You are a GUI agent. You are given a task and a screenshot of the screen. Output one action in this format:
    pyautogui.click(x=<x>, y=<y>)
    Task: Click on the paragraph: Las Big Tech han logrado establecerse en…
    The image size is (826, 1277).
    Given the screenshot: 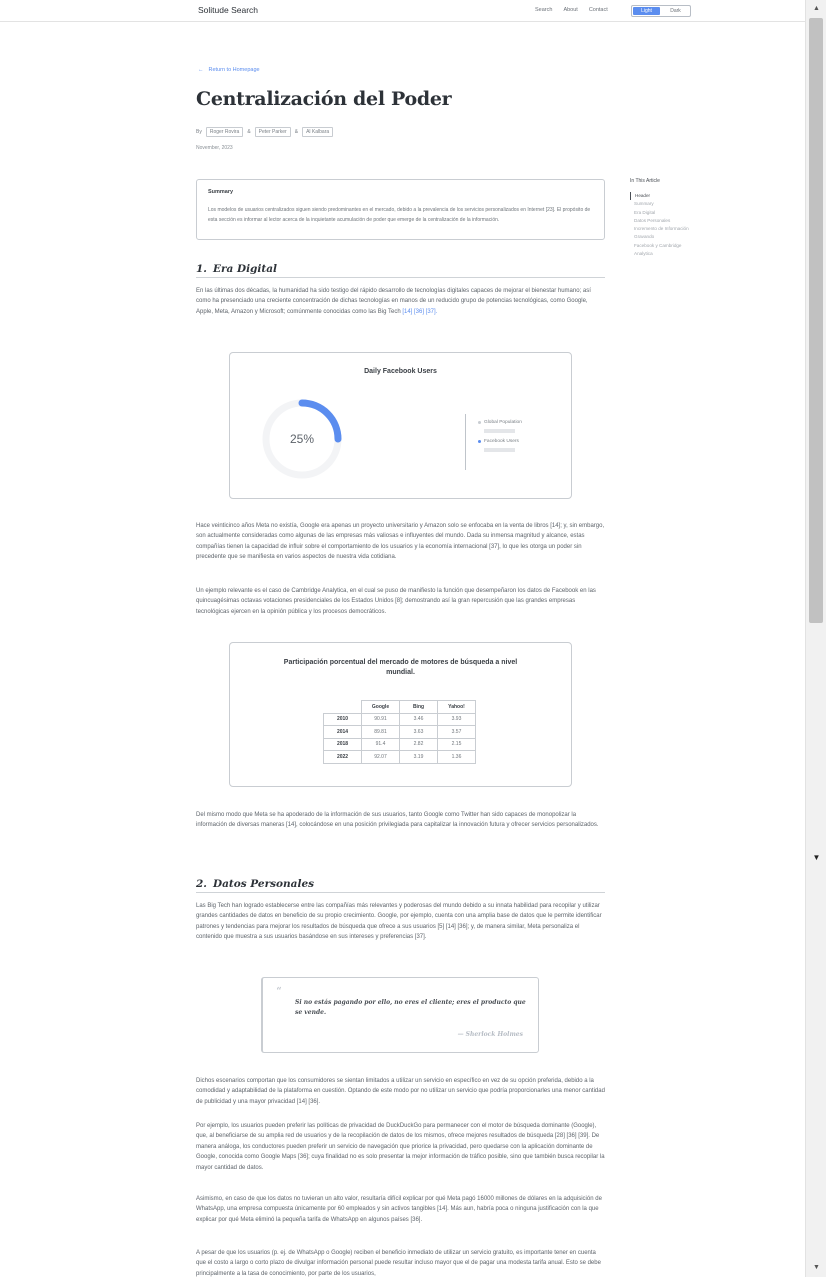 What is the action you would take?
    pyautogui.click(x=399, y=922)
    